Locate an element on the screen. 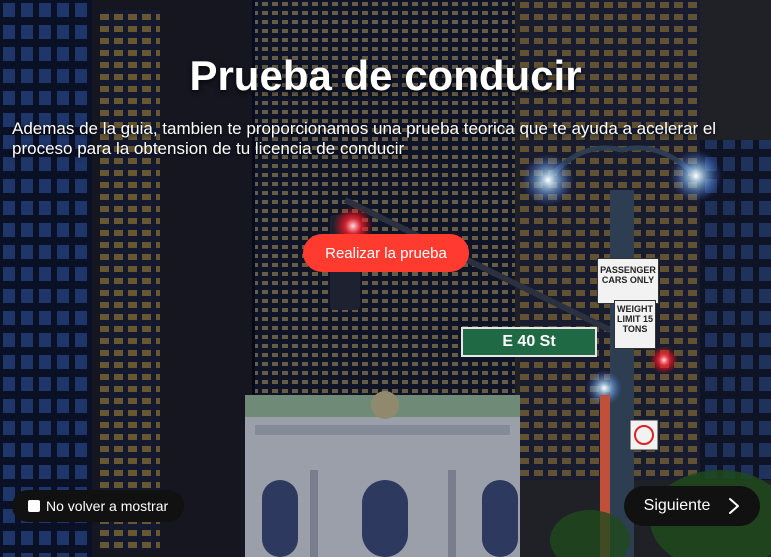 The height and width of the screenshot is (557, 771). weight-limit-sign: WEIGHT LIMIT 15 TONS is located at coordinates (635, 324).